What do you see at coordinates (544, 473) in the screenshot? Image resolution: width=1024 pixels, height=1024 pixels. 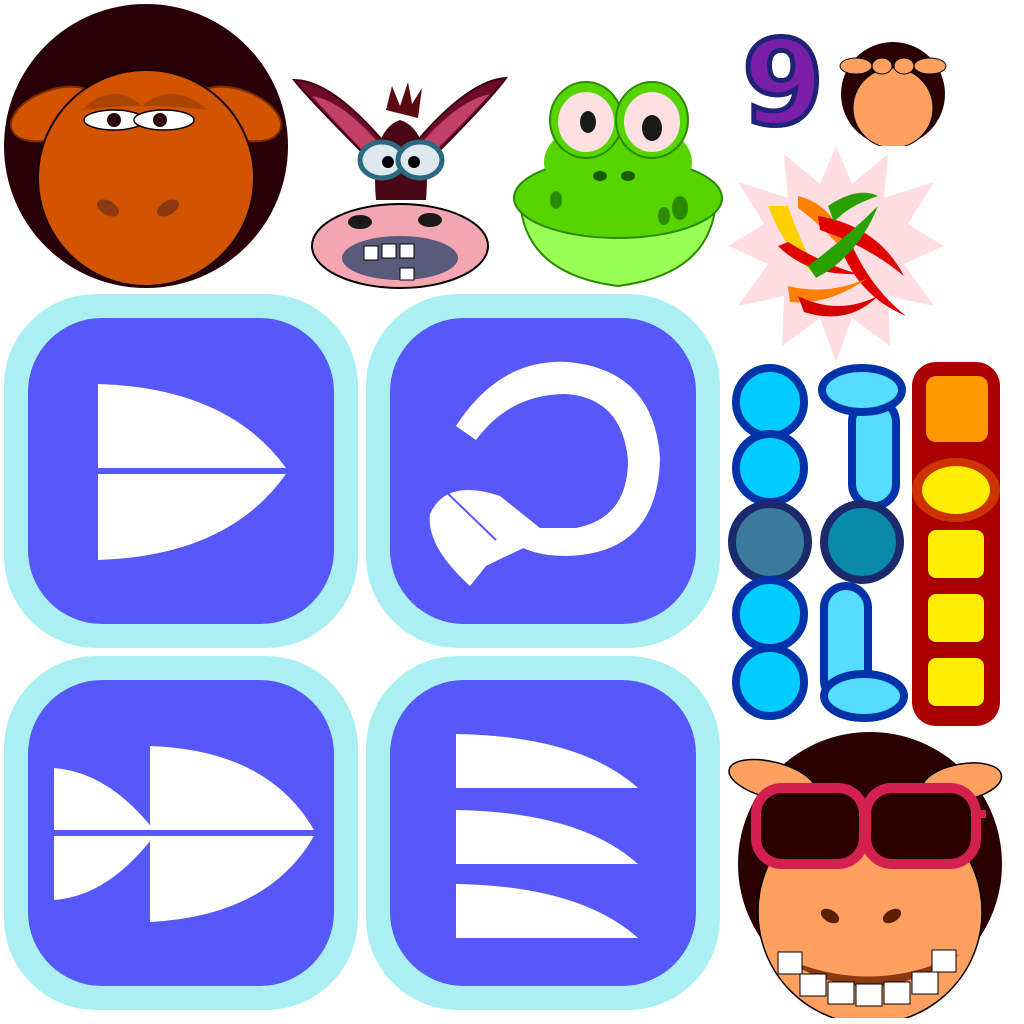 I see `rotate-arrow-icon` at bounding box center [544, 473].